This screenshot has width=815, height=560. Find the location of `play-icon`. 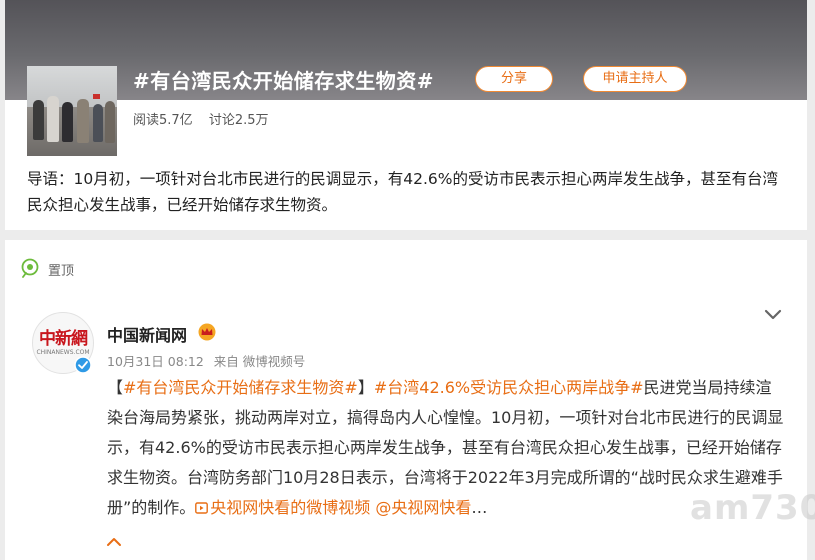

play-icon is located at coordinates (202, 508).